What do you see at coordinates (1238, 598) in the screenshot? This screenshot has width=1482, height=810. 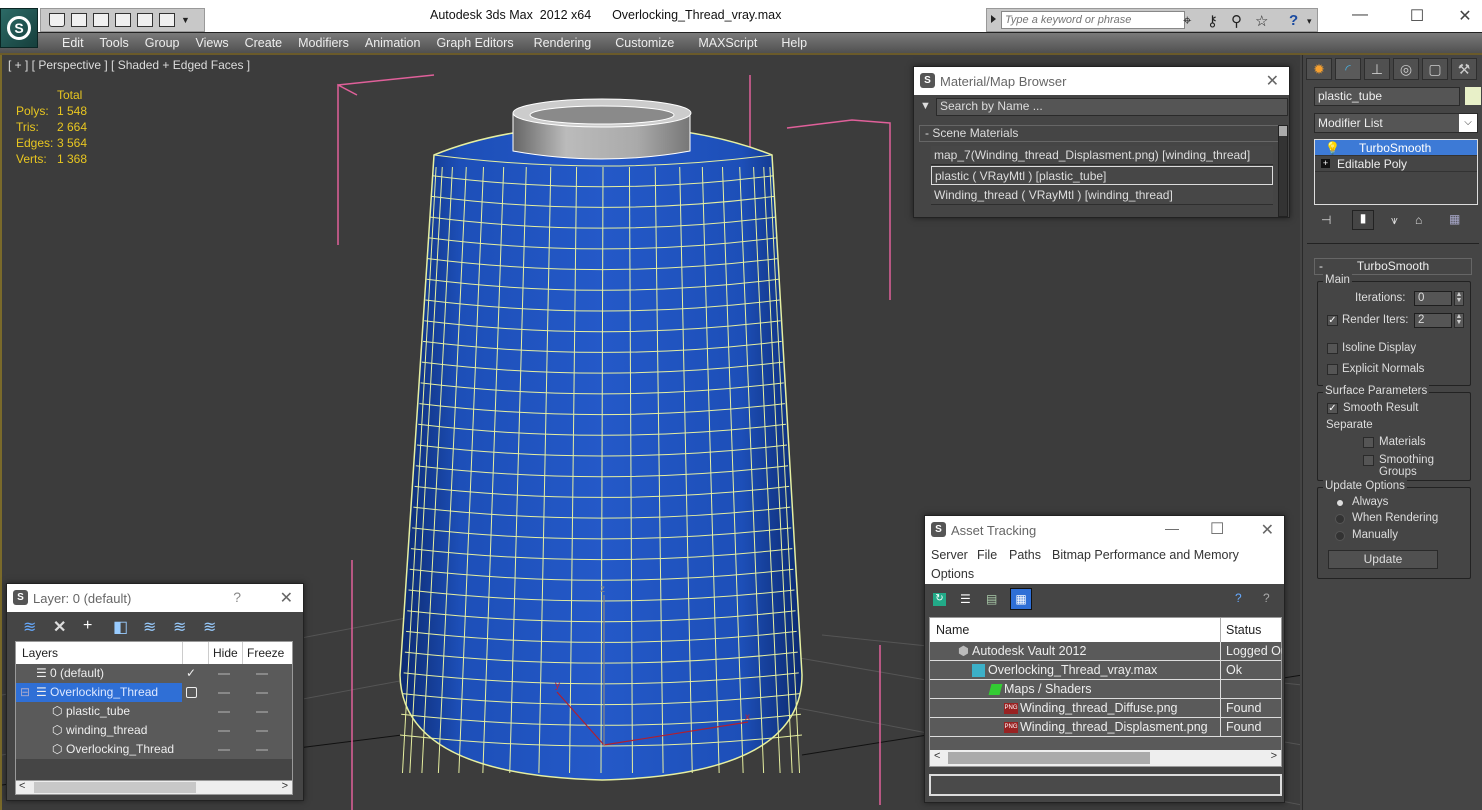 I see `vault-help-icon: ?` at bounding box center [1238, 598].